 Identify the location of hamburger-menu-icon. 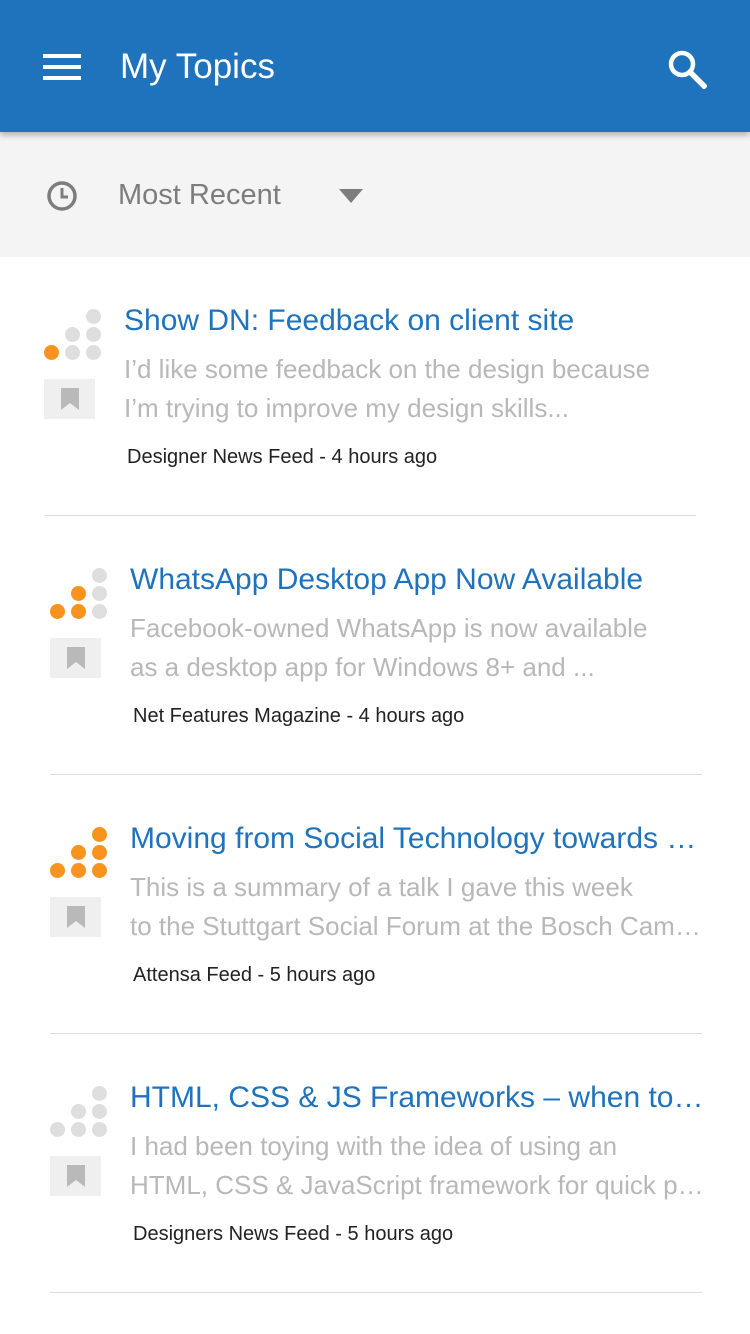
(62, 67).